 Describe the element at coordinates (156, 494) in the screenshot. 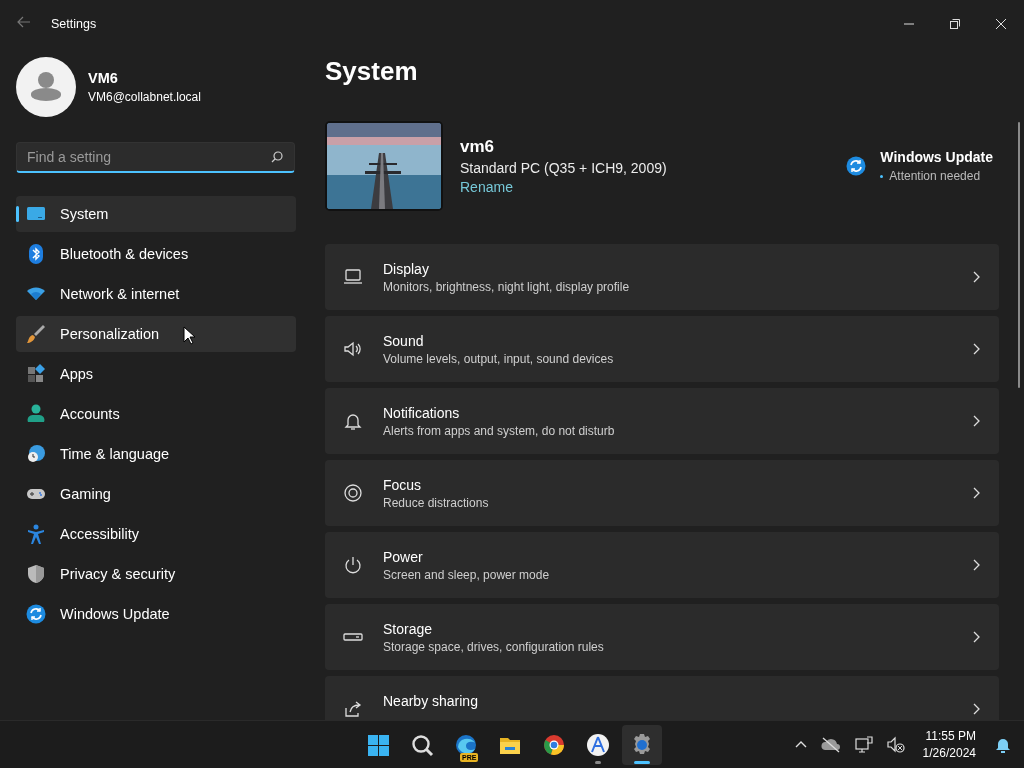

I see `nav-item: Gaming` at that location.